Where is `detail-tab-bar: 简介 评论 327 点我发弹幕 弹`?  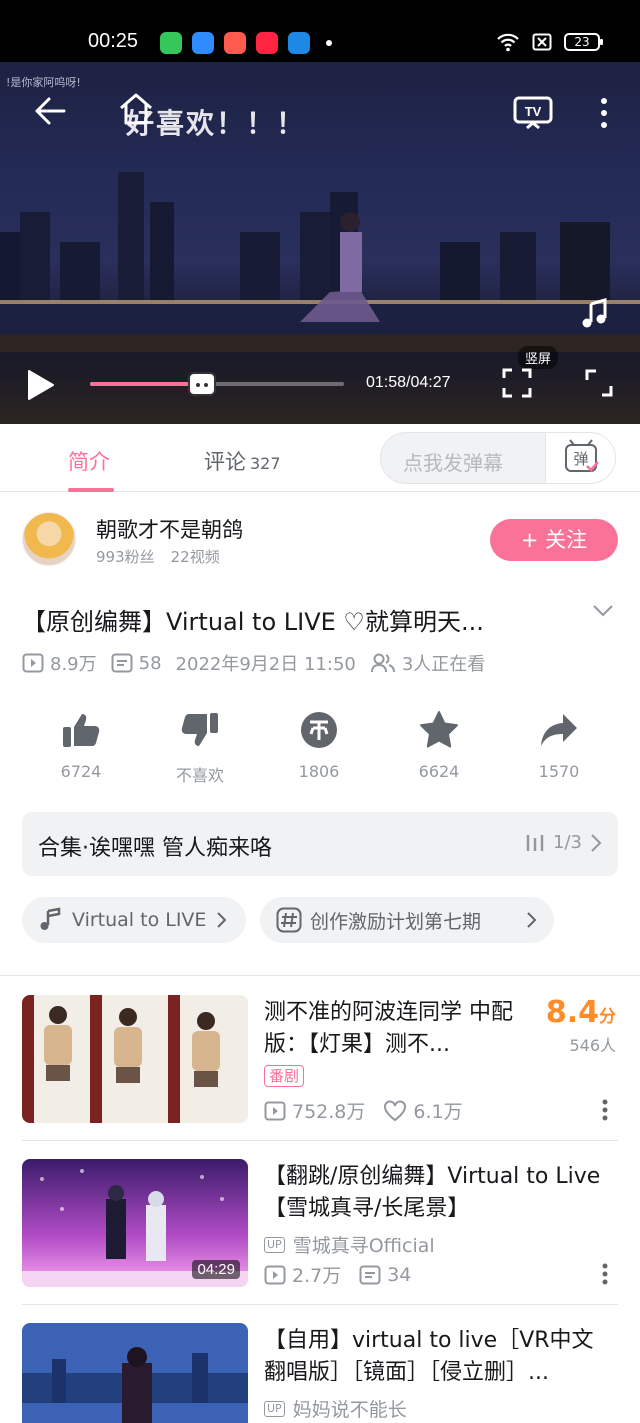
detail-tab-bar: 简介 评论 327 点我发弹幕 弹 is located at coordinates (320, 458).